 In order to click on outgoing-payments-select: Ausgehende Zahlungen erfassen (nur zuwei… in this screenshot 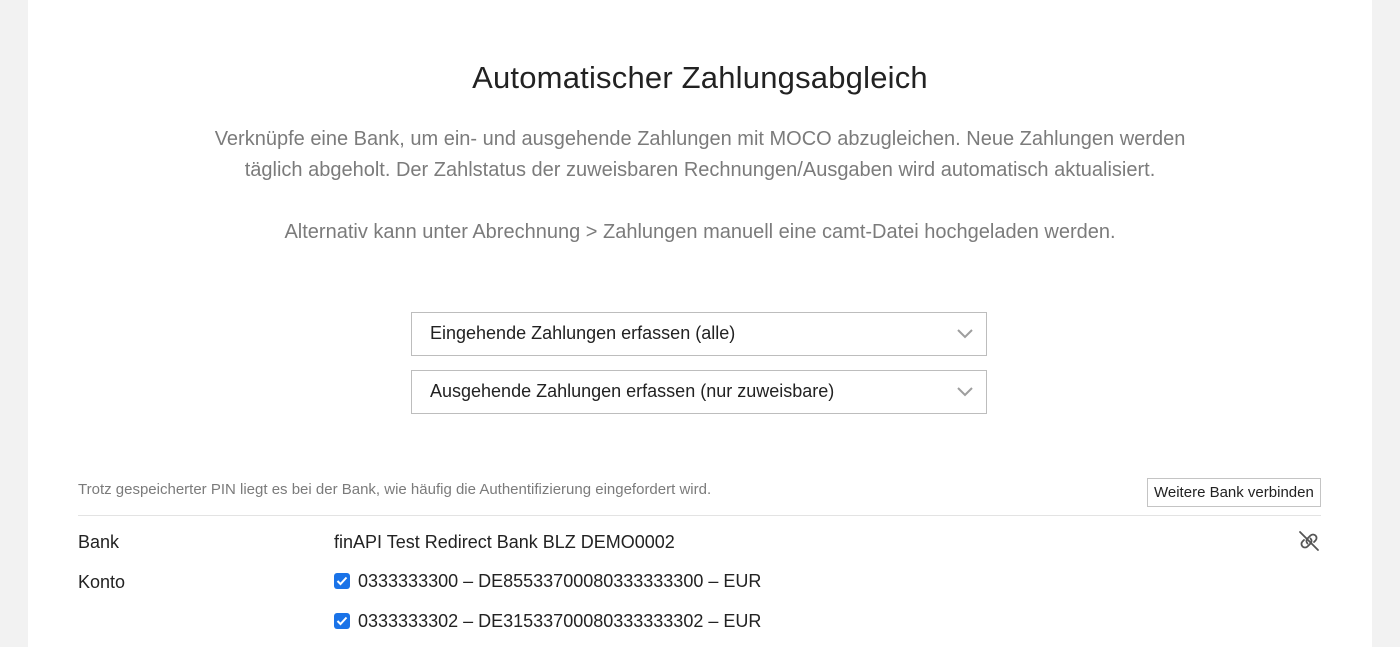, I will do `click(699, 392)`.